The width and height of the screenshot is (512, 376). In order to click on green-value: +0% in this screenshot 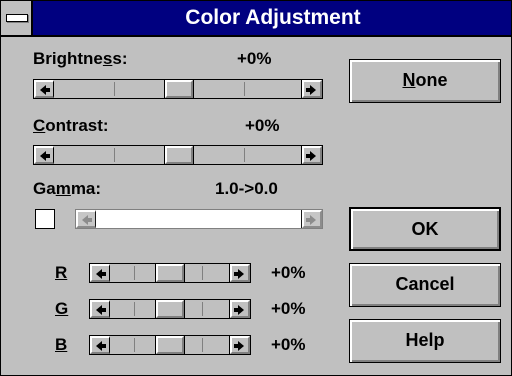, I will do `click(288, 308)`.